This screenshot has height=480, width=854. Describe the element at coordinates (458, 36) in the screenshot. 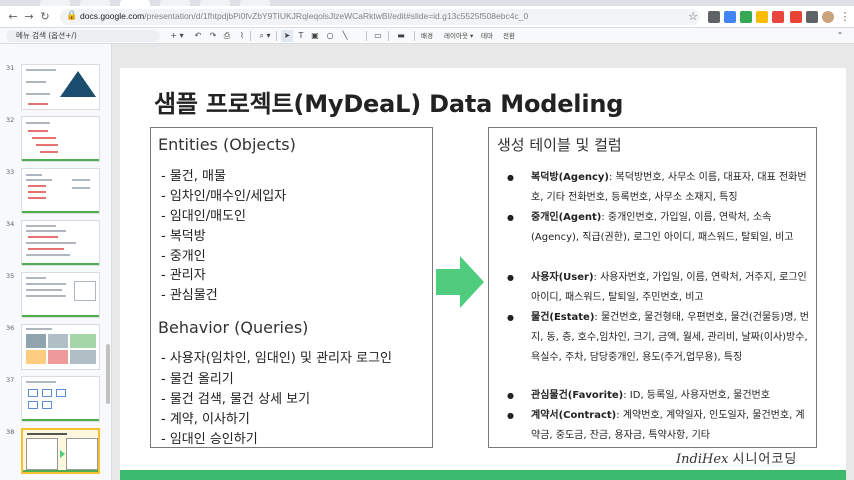

I see `layout-button: 레이아웃 ▾` at that location.